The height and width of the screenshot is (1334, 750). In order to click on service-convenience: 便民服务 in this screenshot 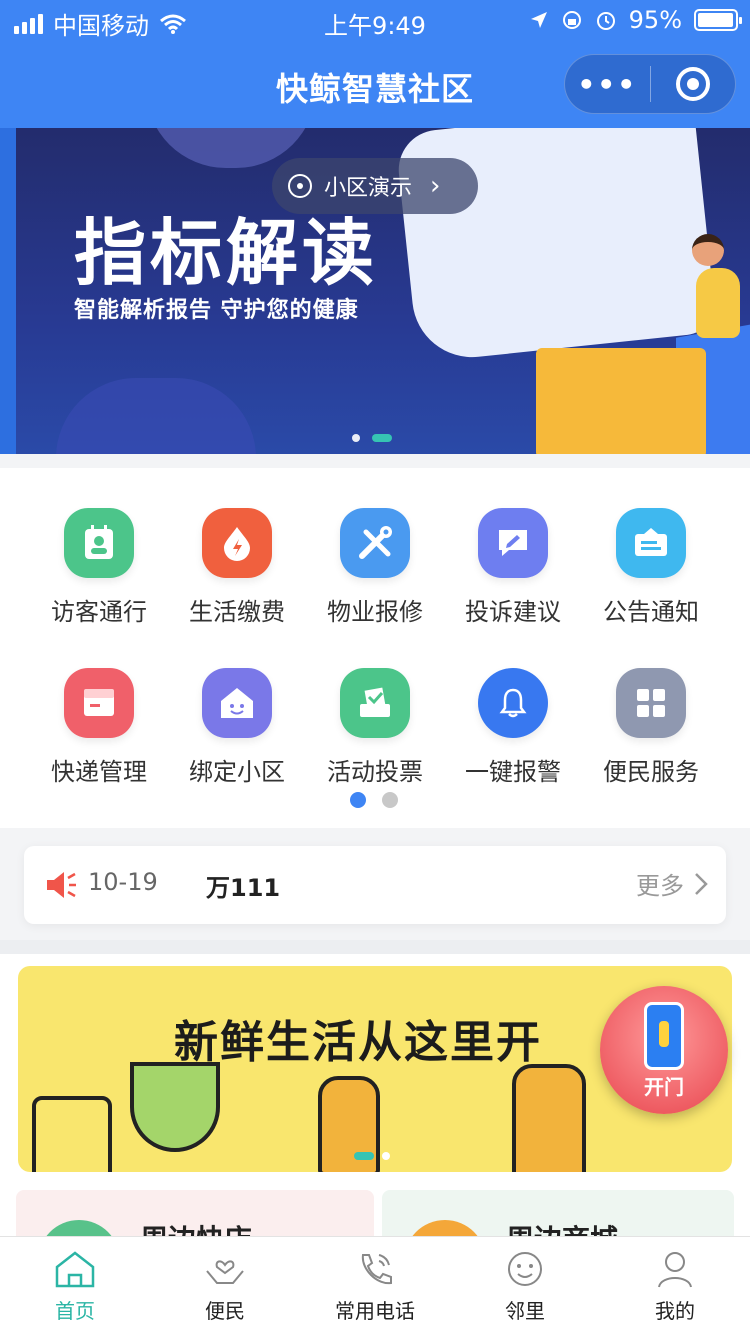, I will do `click(651, 727)`.